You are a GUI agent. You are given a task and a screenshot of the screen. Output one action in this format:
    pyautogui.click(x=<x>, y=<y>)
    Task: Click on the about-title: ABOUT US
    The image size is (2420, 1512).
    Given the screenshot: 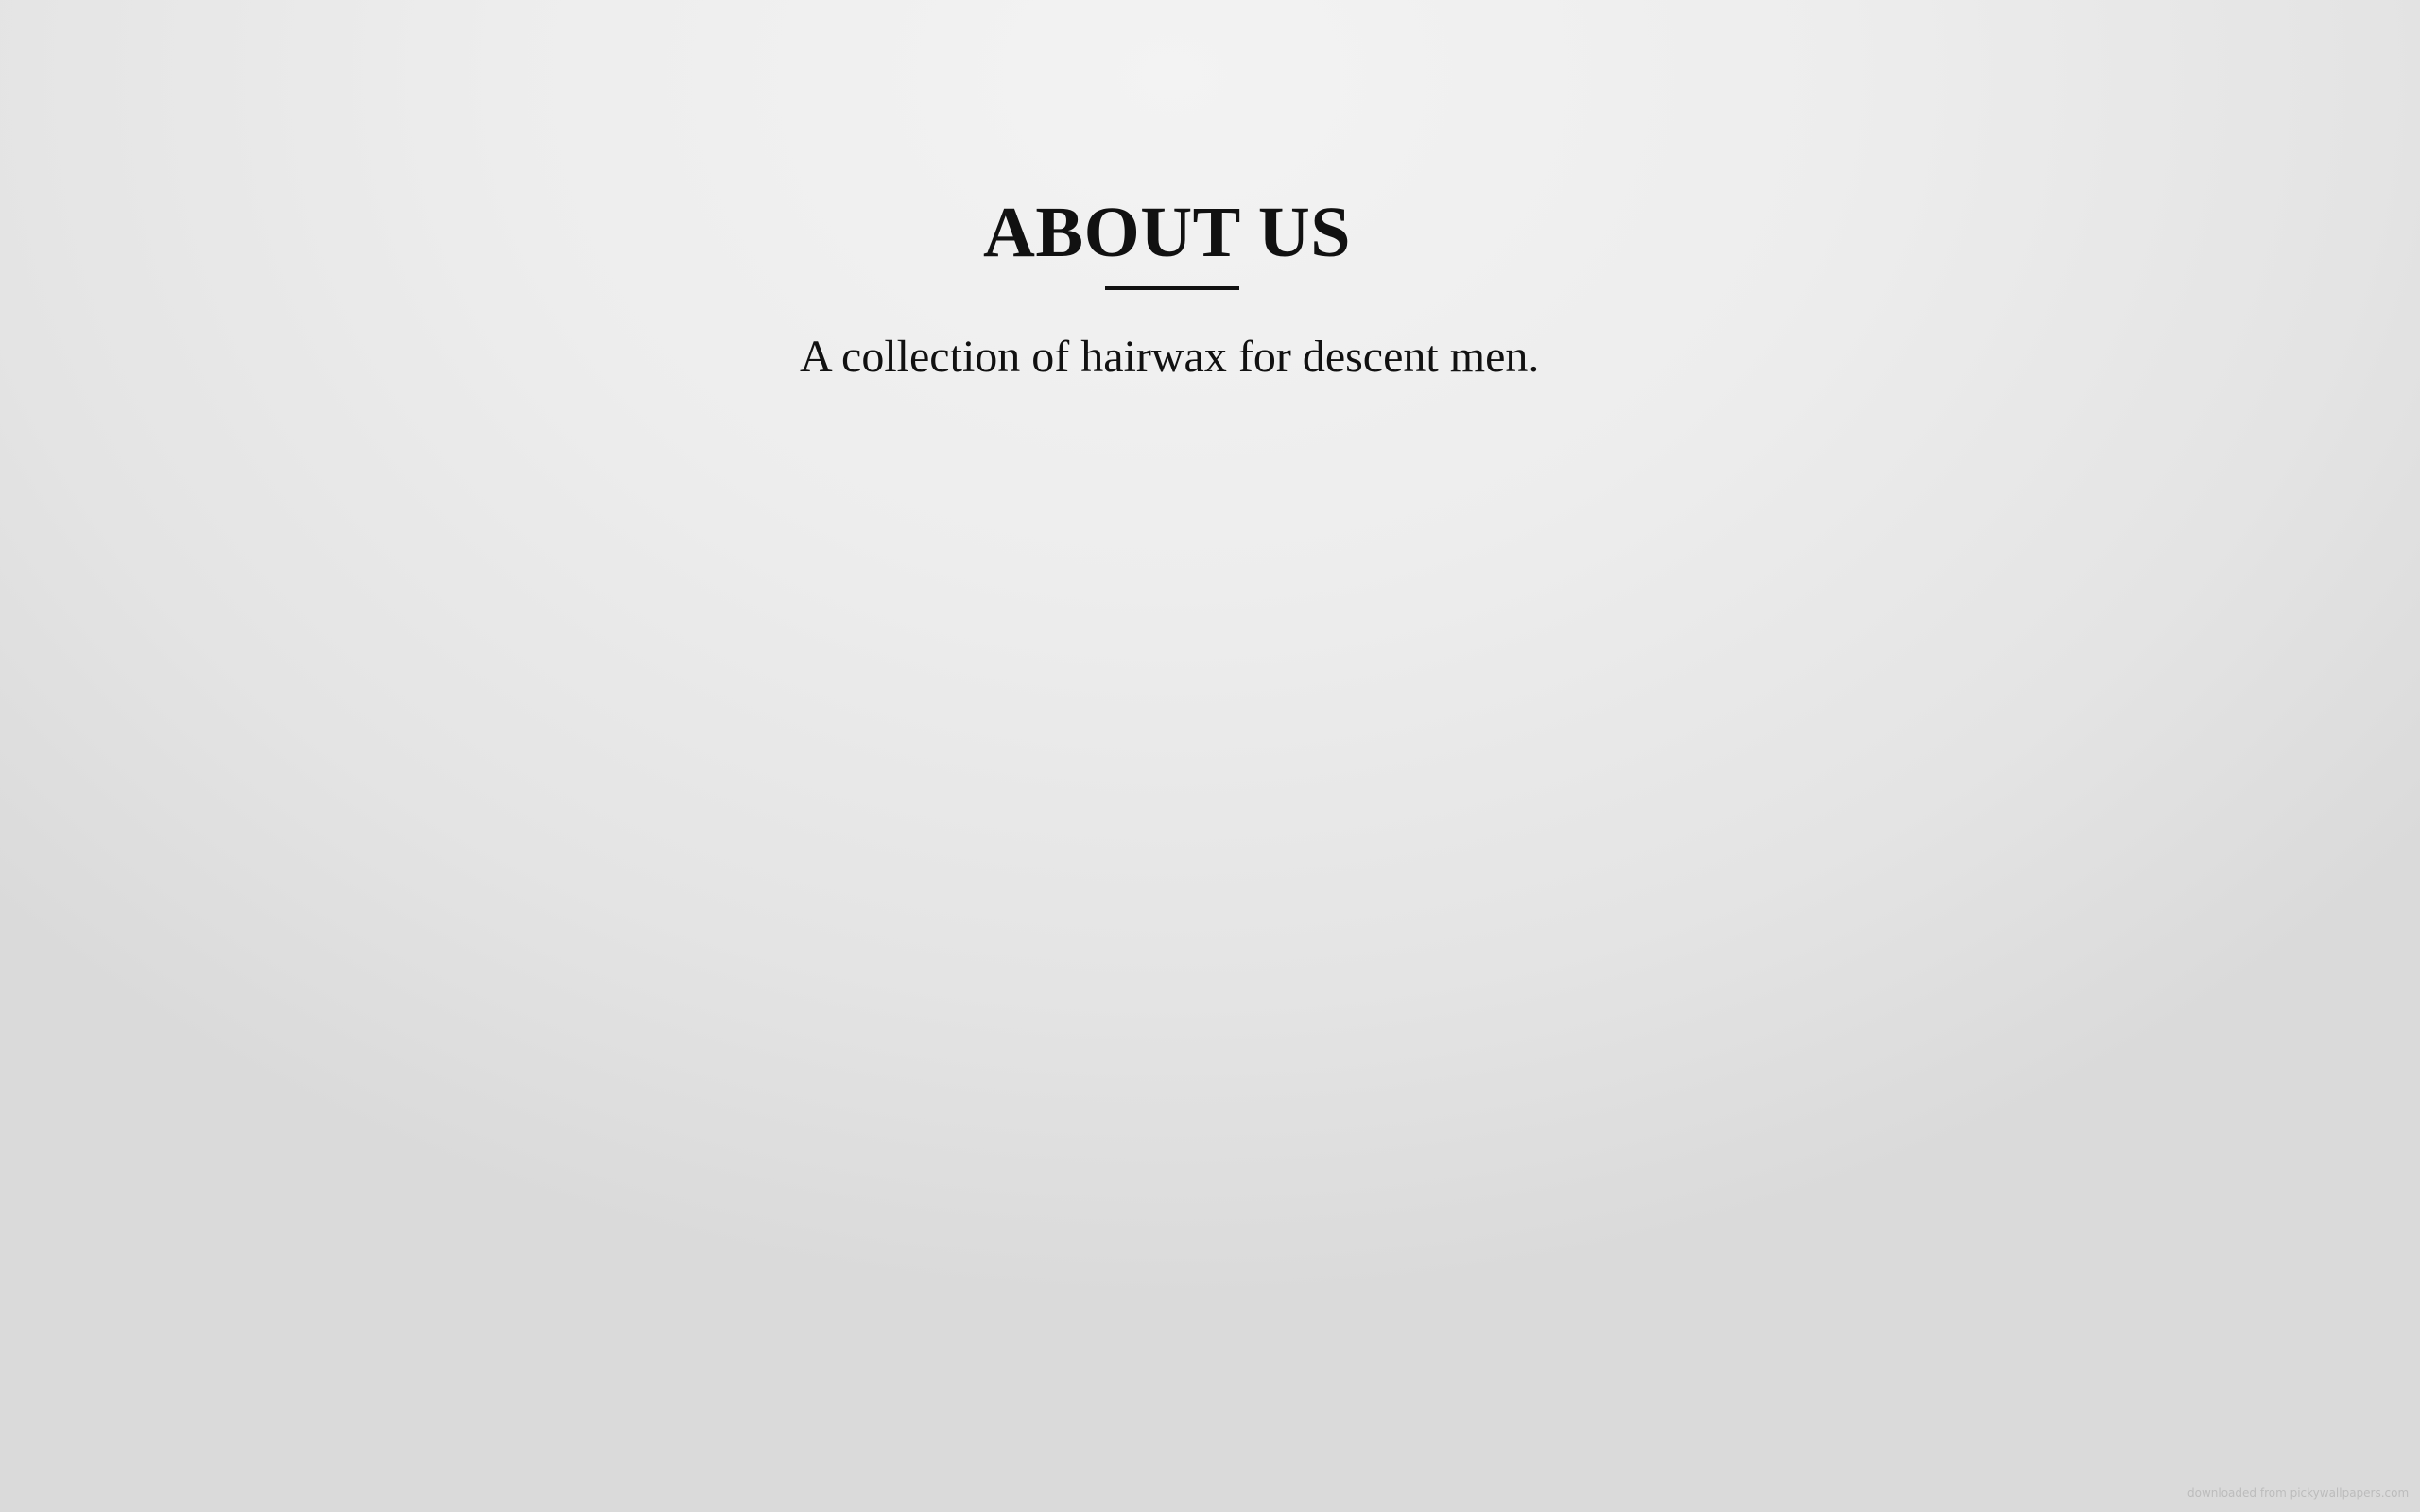 What is the action you would take?
    pyautogui.click(x=1167, y=232)
    